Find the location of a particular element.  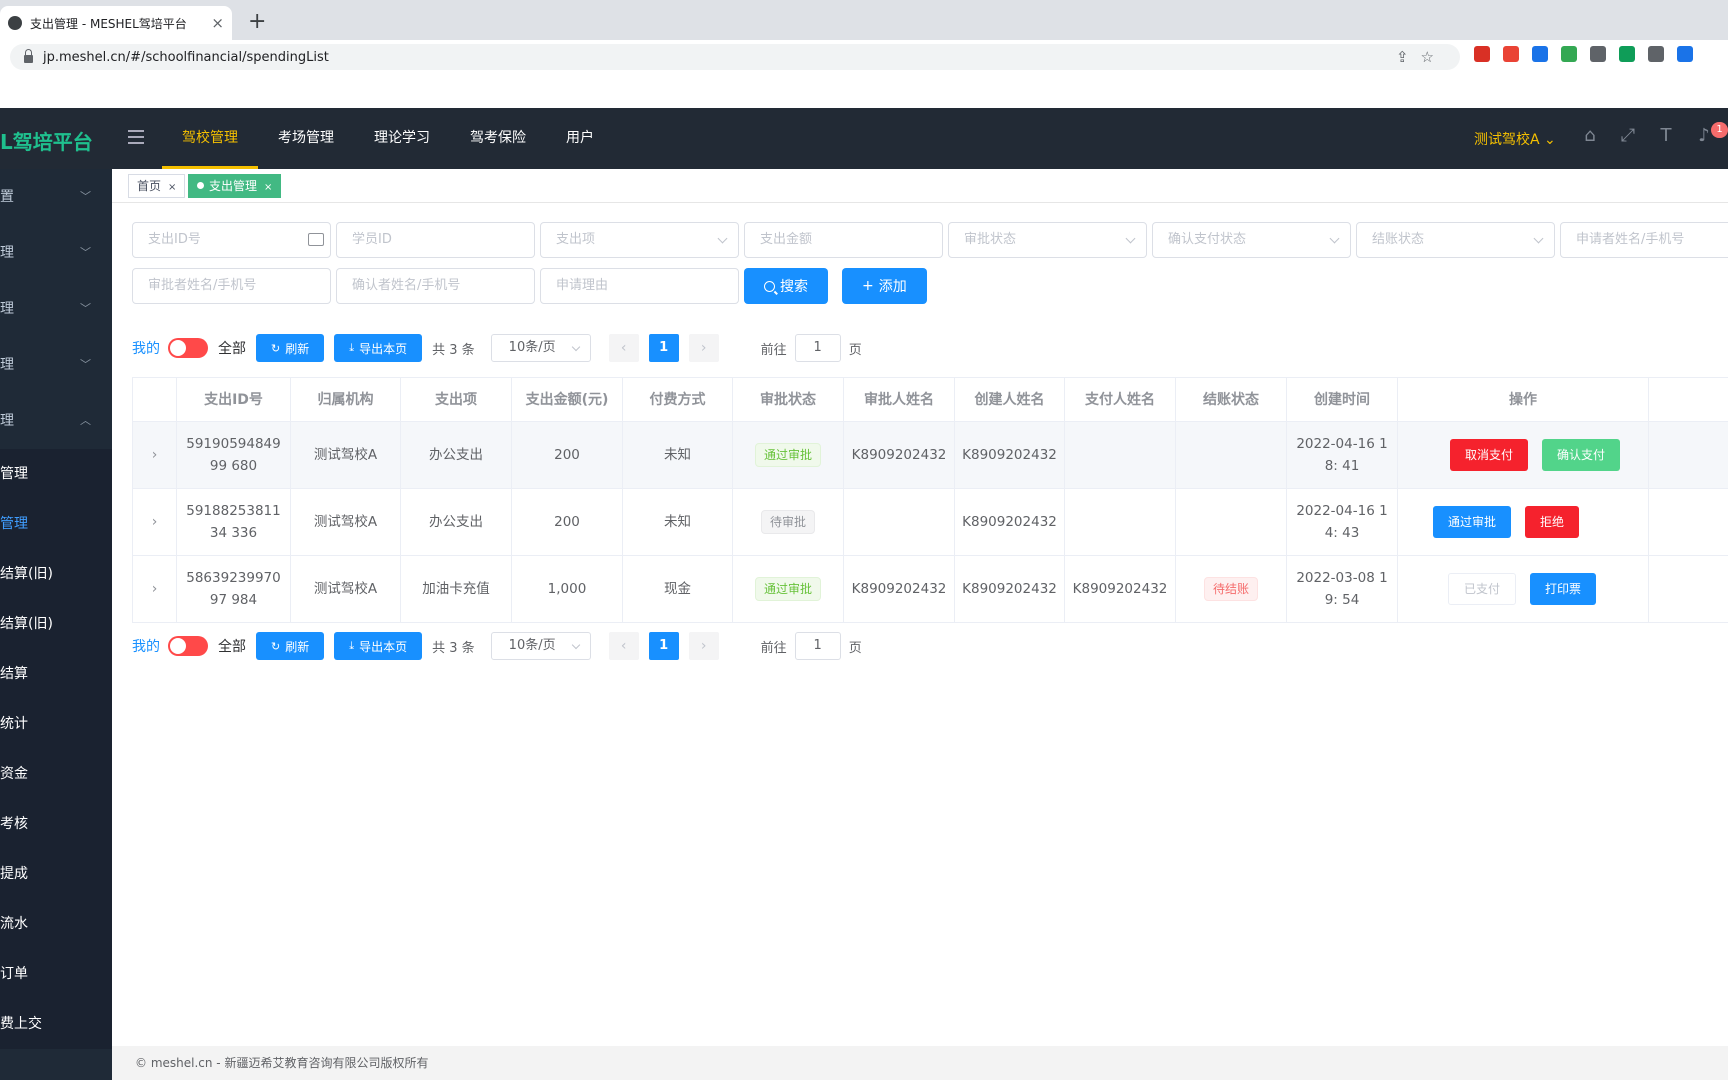

nav-item: 驾考保险 is located at coordinates (498, 138).